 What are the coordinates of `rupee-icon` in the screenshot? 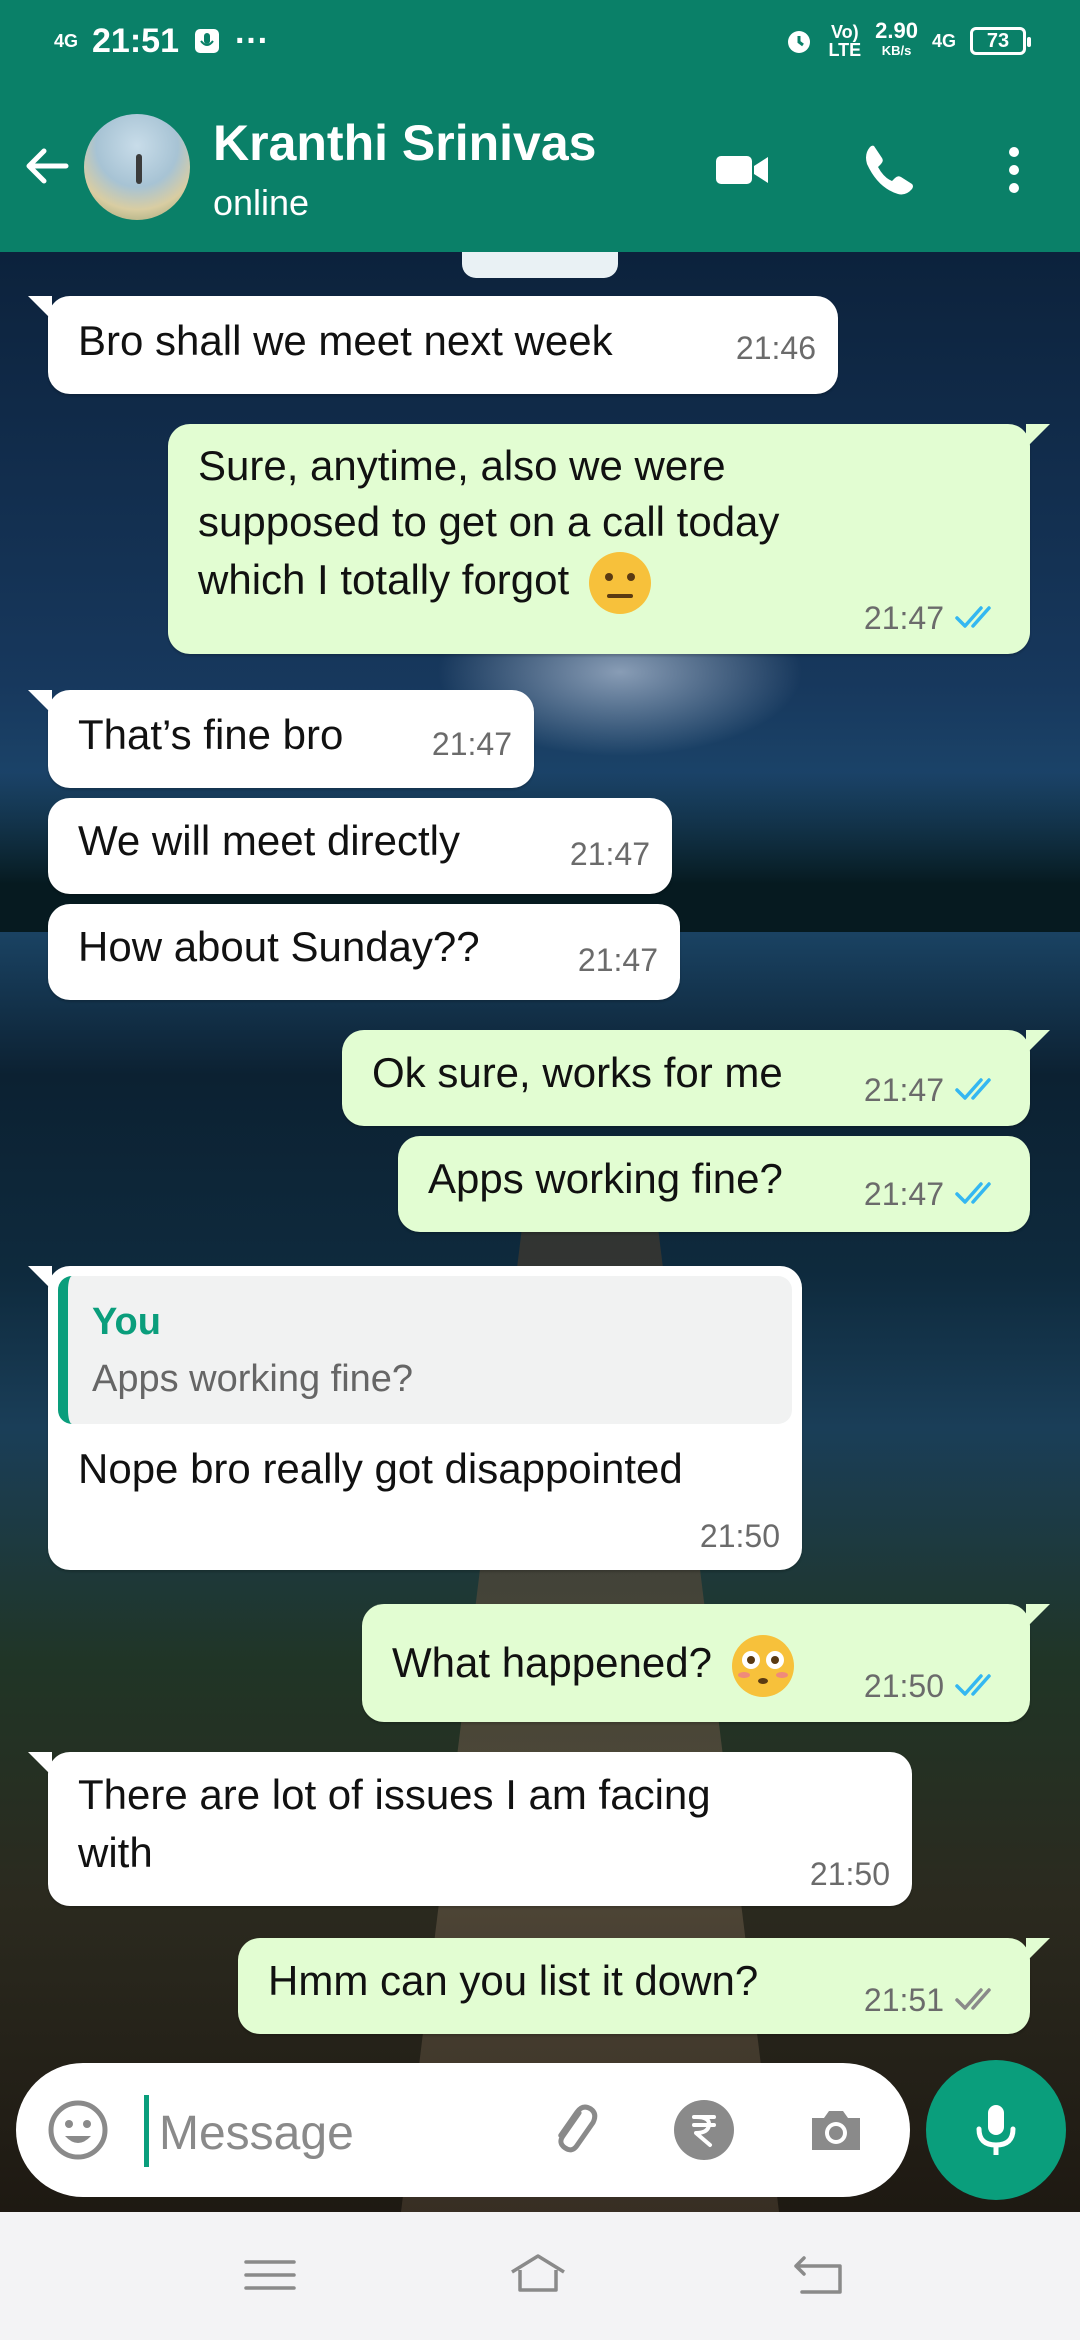 It's located at (704, 2130).